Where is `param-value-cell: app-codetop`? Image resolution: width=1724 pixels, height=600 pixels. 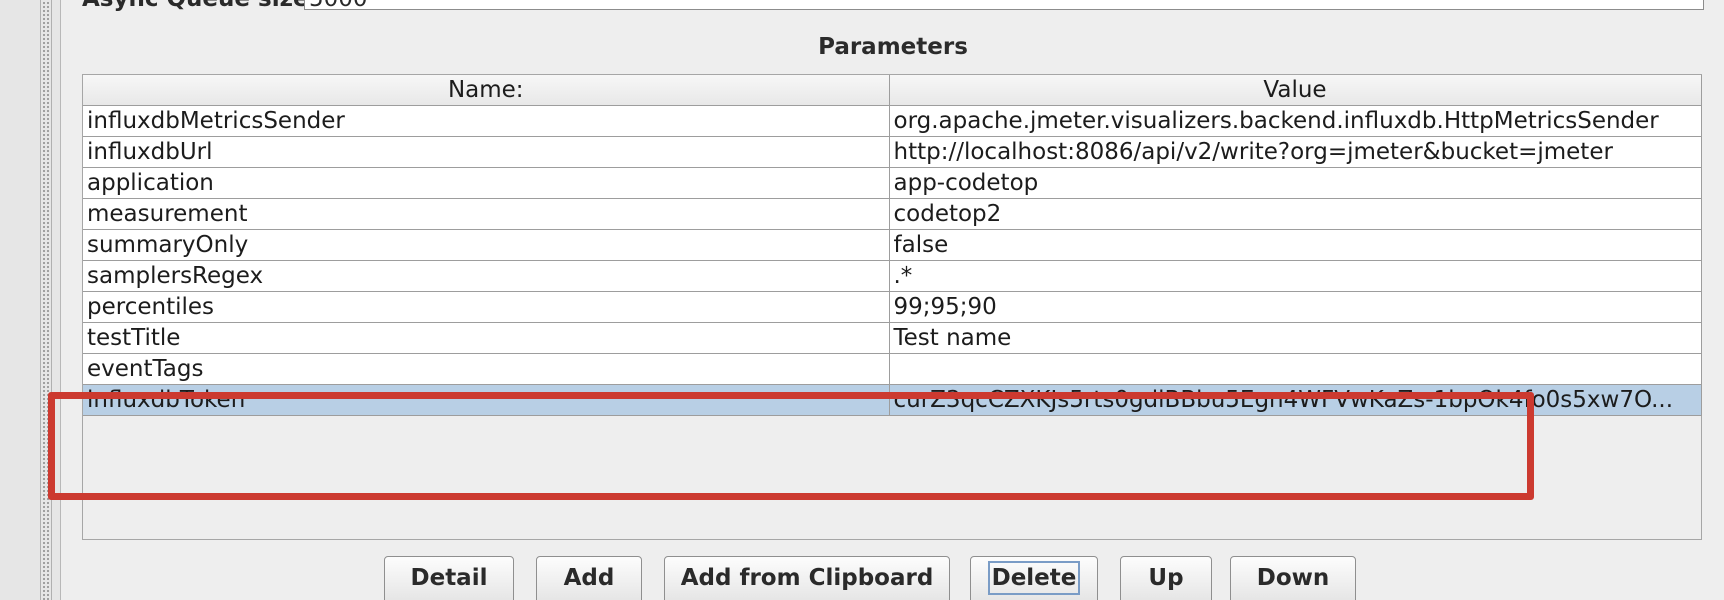
param-value-cell: app-codetop is located at coordinates (1295, 183).